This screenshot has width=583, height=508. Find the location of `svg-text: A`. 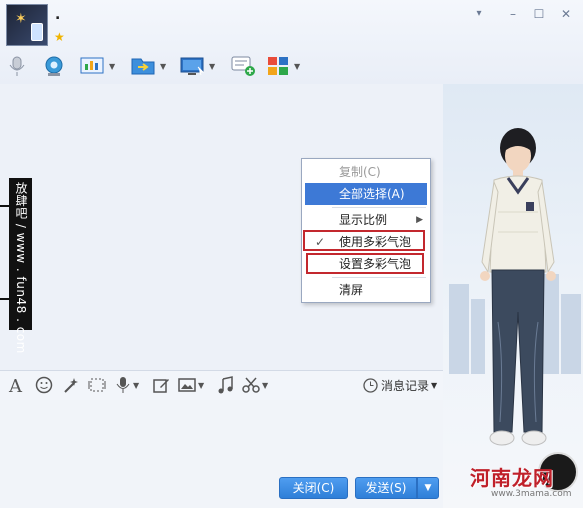

svg-text: A is located at coordinates (15, 385).